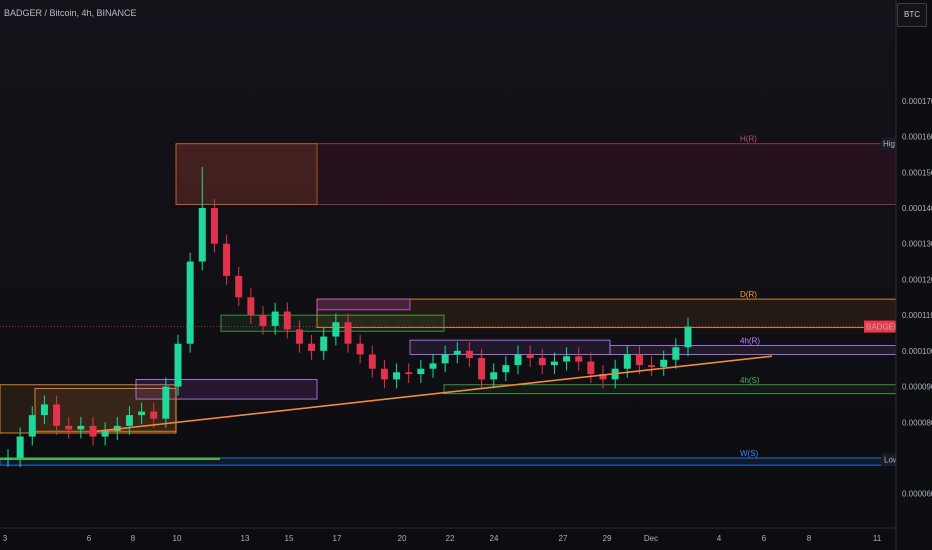  Describe the element at coordinates (917, 387) in the screenshot. I see `y-tick-label: 0.0000900` at that location.